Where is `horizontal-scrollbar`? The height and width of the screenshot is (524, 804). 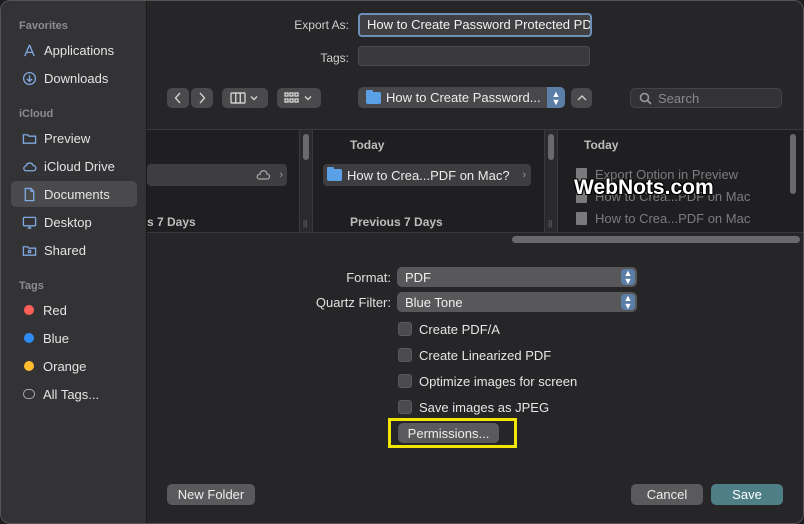 horizontal-scrollbar is located at coordinates (656, 239).